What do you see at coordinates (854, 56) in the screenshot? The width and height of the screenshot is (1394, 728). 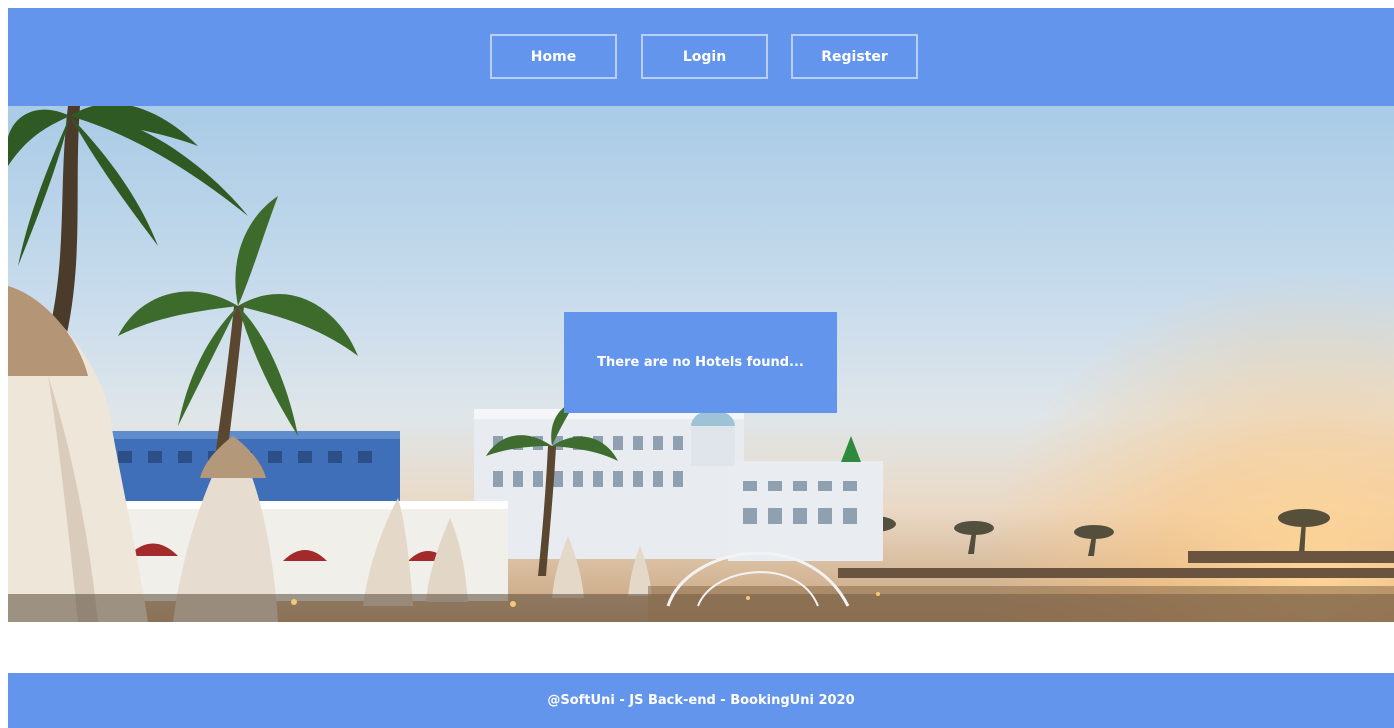 I see `nav-register-button: Register` at bounding box center [854, 56].